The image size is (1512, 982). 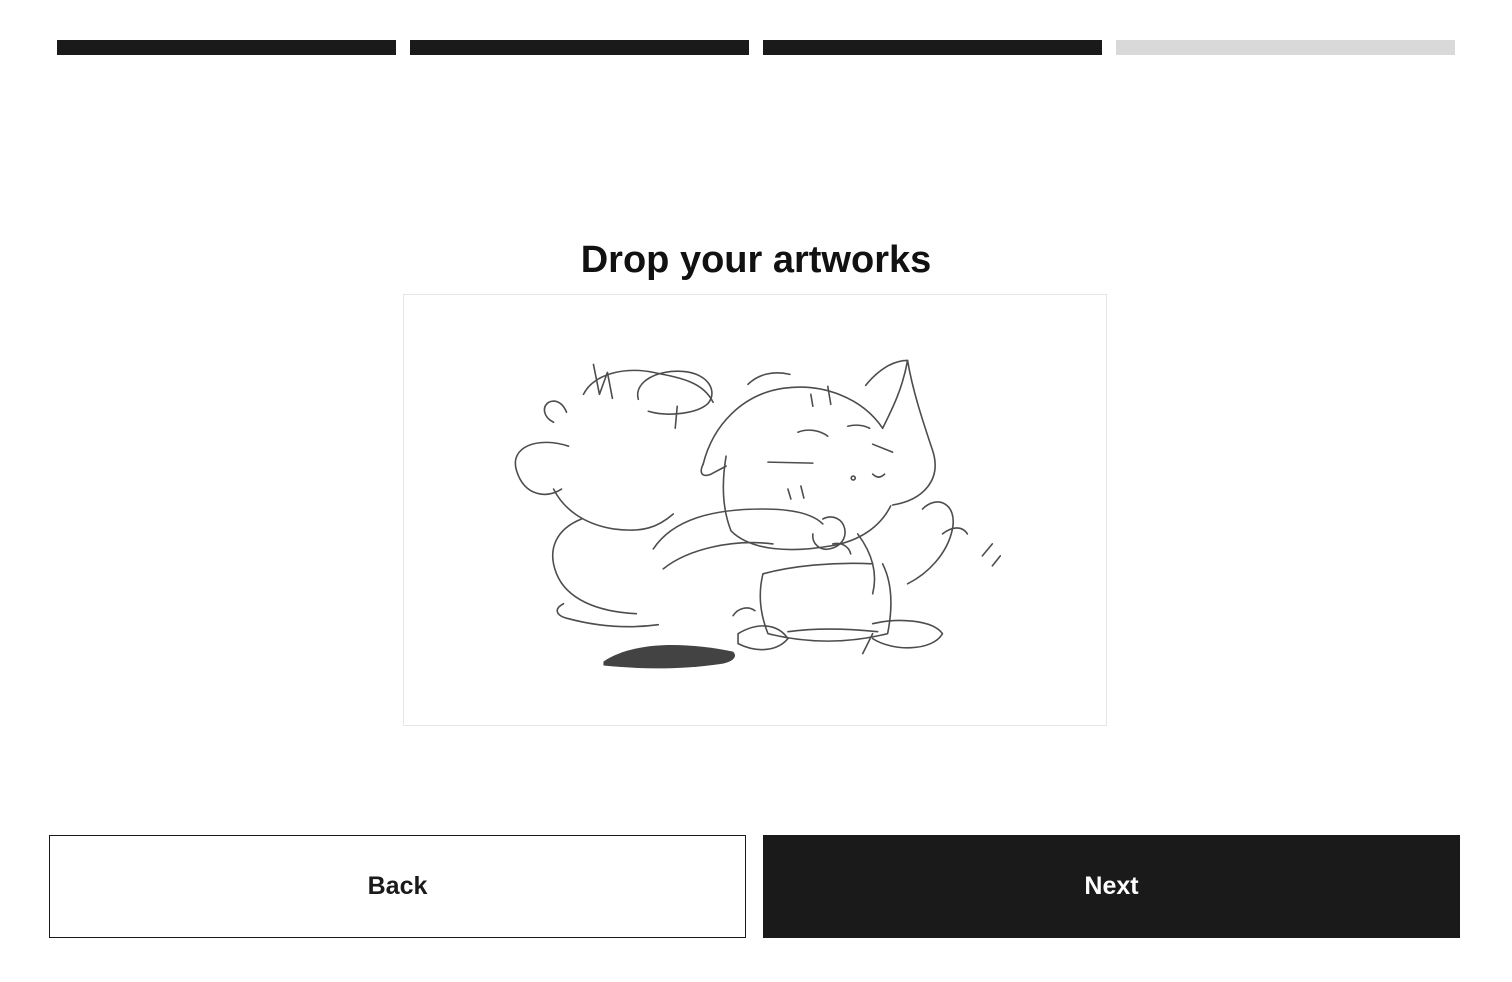 What do you see at coordinates (758, 514) in the screenshot?
I see `artwork-preview-image` at bounding box center [758, 514].